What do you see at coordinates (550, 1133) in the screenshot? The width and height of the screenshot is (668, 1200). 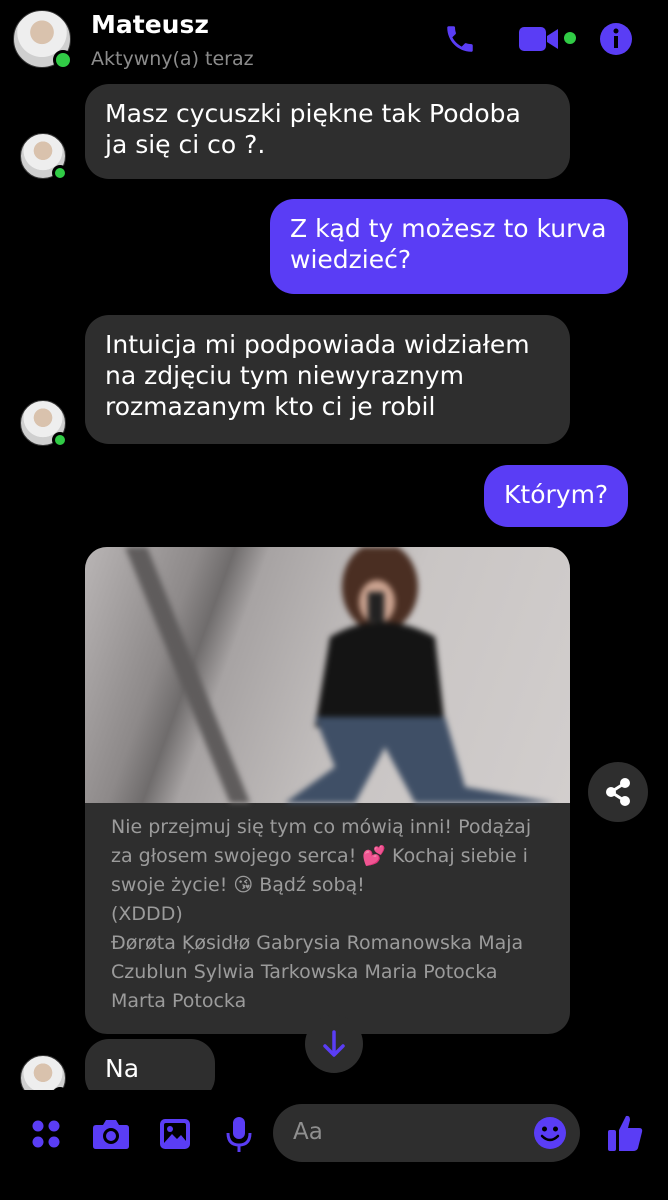 I see `emoji-icon` at bounding box center [550, 1133].